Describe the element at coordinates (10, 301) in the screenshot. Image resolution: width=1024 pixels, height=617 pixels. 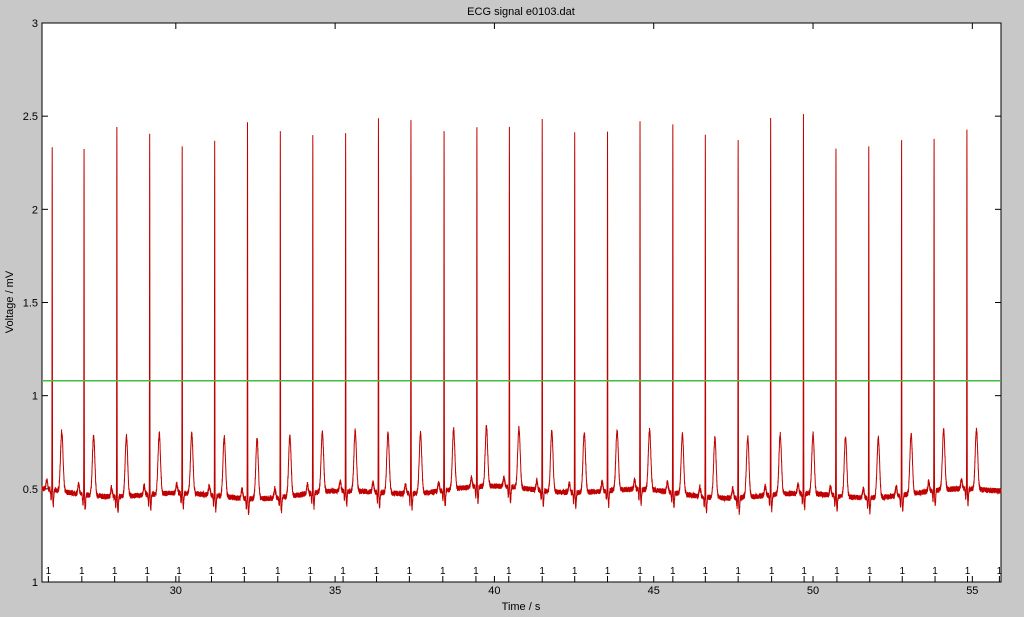
I see `y-axis-label: Voltage / mV` at that location.